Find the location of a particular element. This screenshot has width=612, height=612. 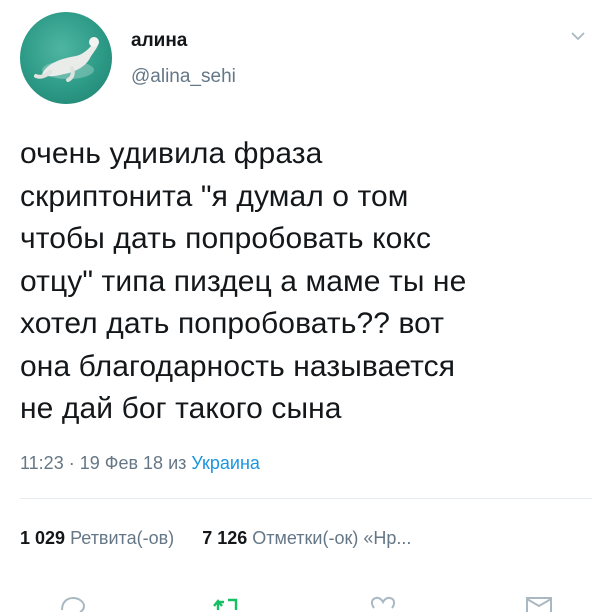

avatar is located at coordinates (66, 58).